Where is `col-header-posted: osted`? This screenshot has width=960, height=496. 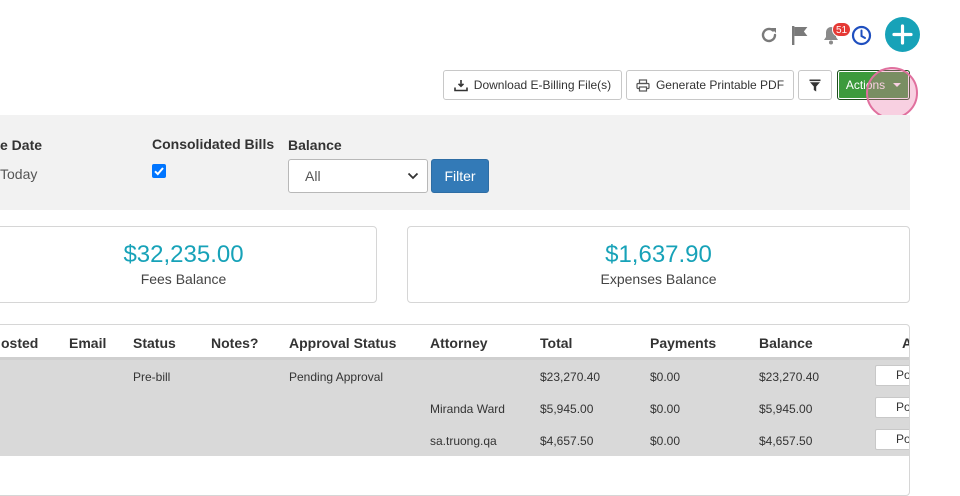
col-header-posted: osted is located at coordinates (19, 343).